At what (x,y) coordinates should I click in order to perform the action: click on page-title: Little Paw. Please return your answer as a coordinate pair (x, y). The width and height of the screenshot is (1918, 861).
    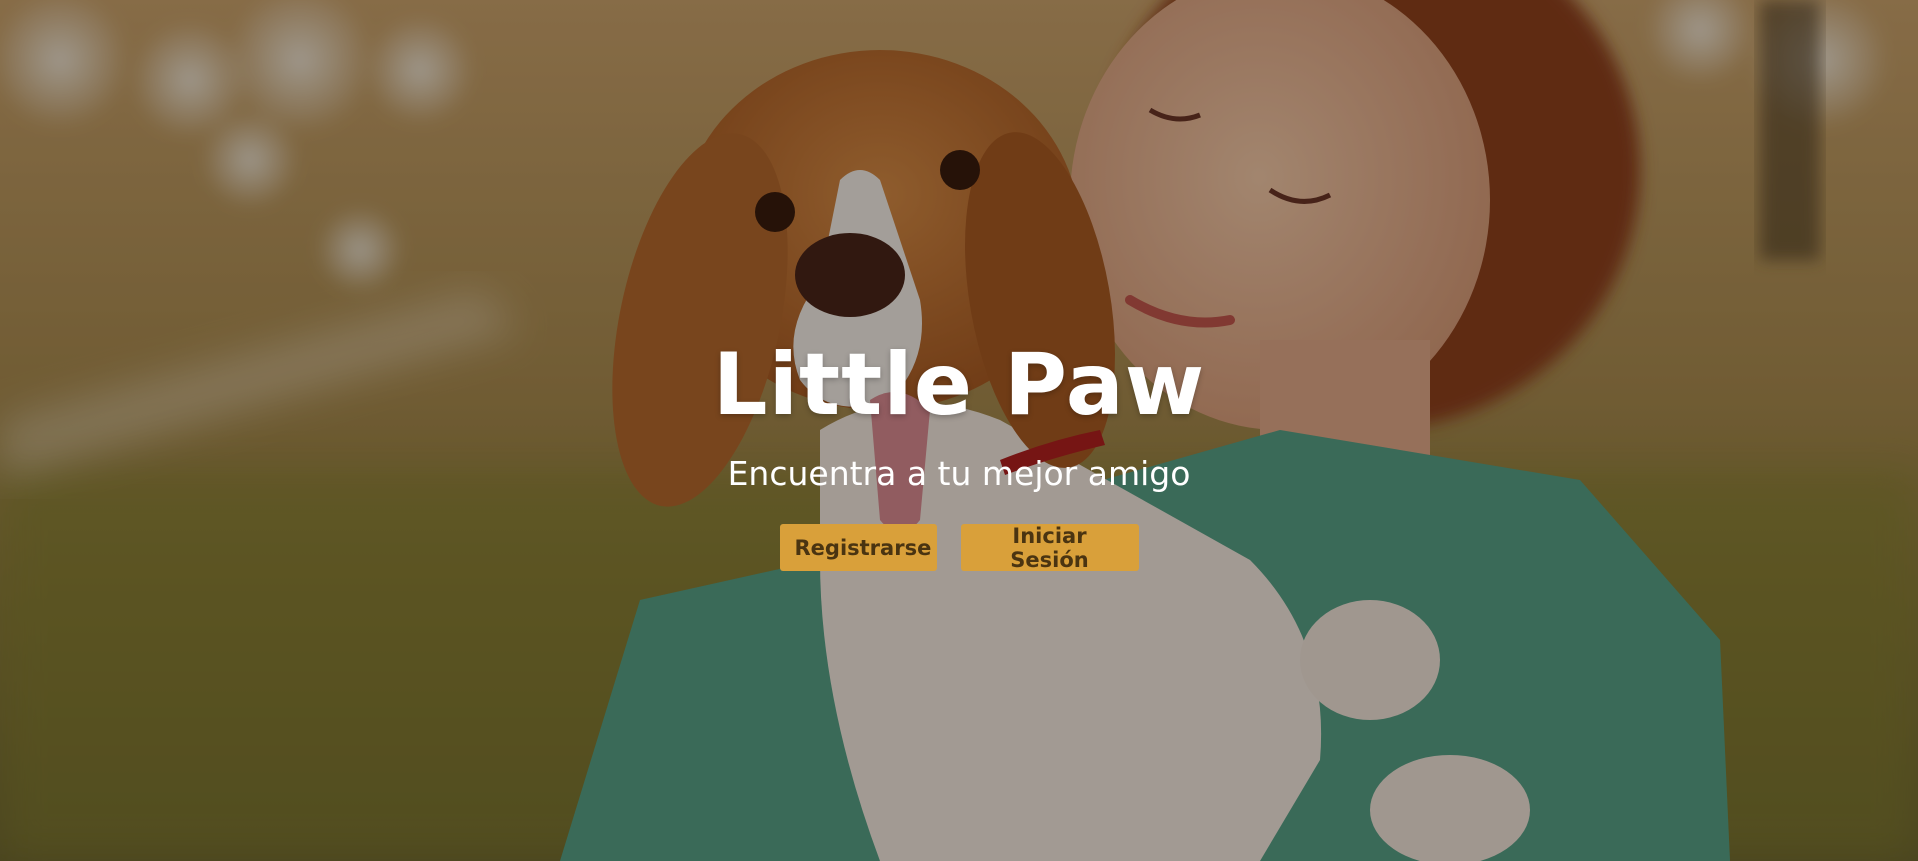
    Looking at the image, I should click on (959, 385).